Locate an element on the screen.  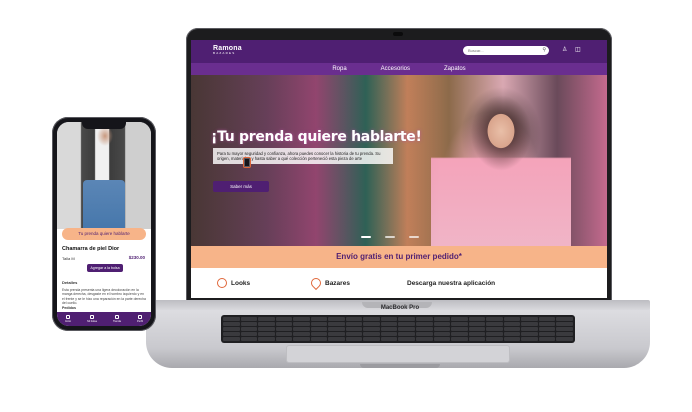
free-shipping-banner: Envío gratis en tu primer pedido* is located at coordinates (399, 257).